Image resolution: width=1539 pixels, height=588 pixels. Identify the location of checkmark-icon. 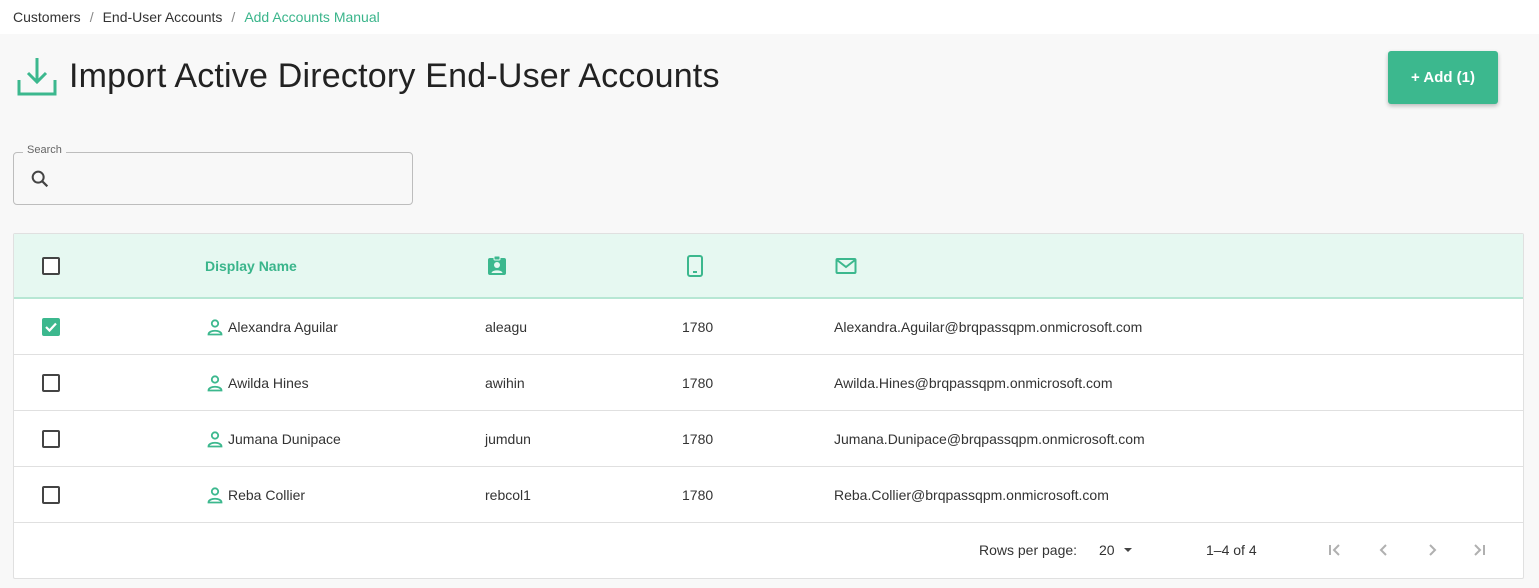
(51, 327).